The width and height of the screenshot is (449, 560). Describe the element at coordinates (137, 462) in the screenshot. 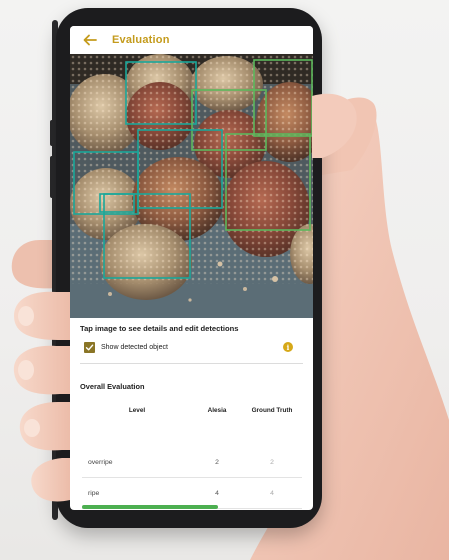

I see `level-cell: overripe` at that location.